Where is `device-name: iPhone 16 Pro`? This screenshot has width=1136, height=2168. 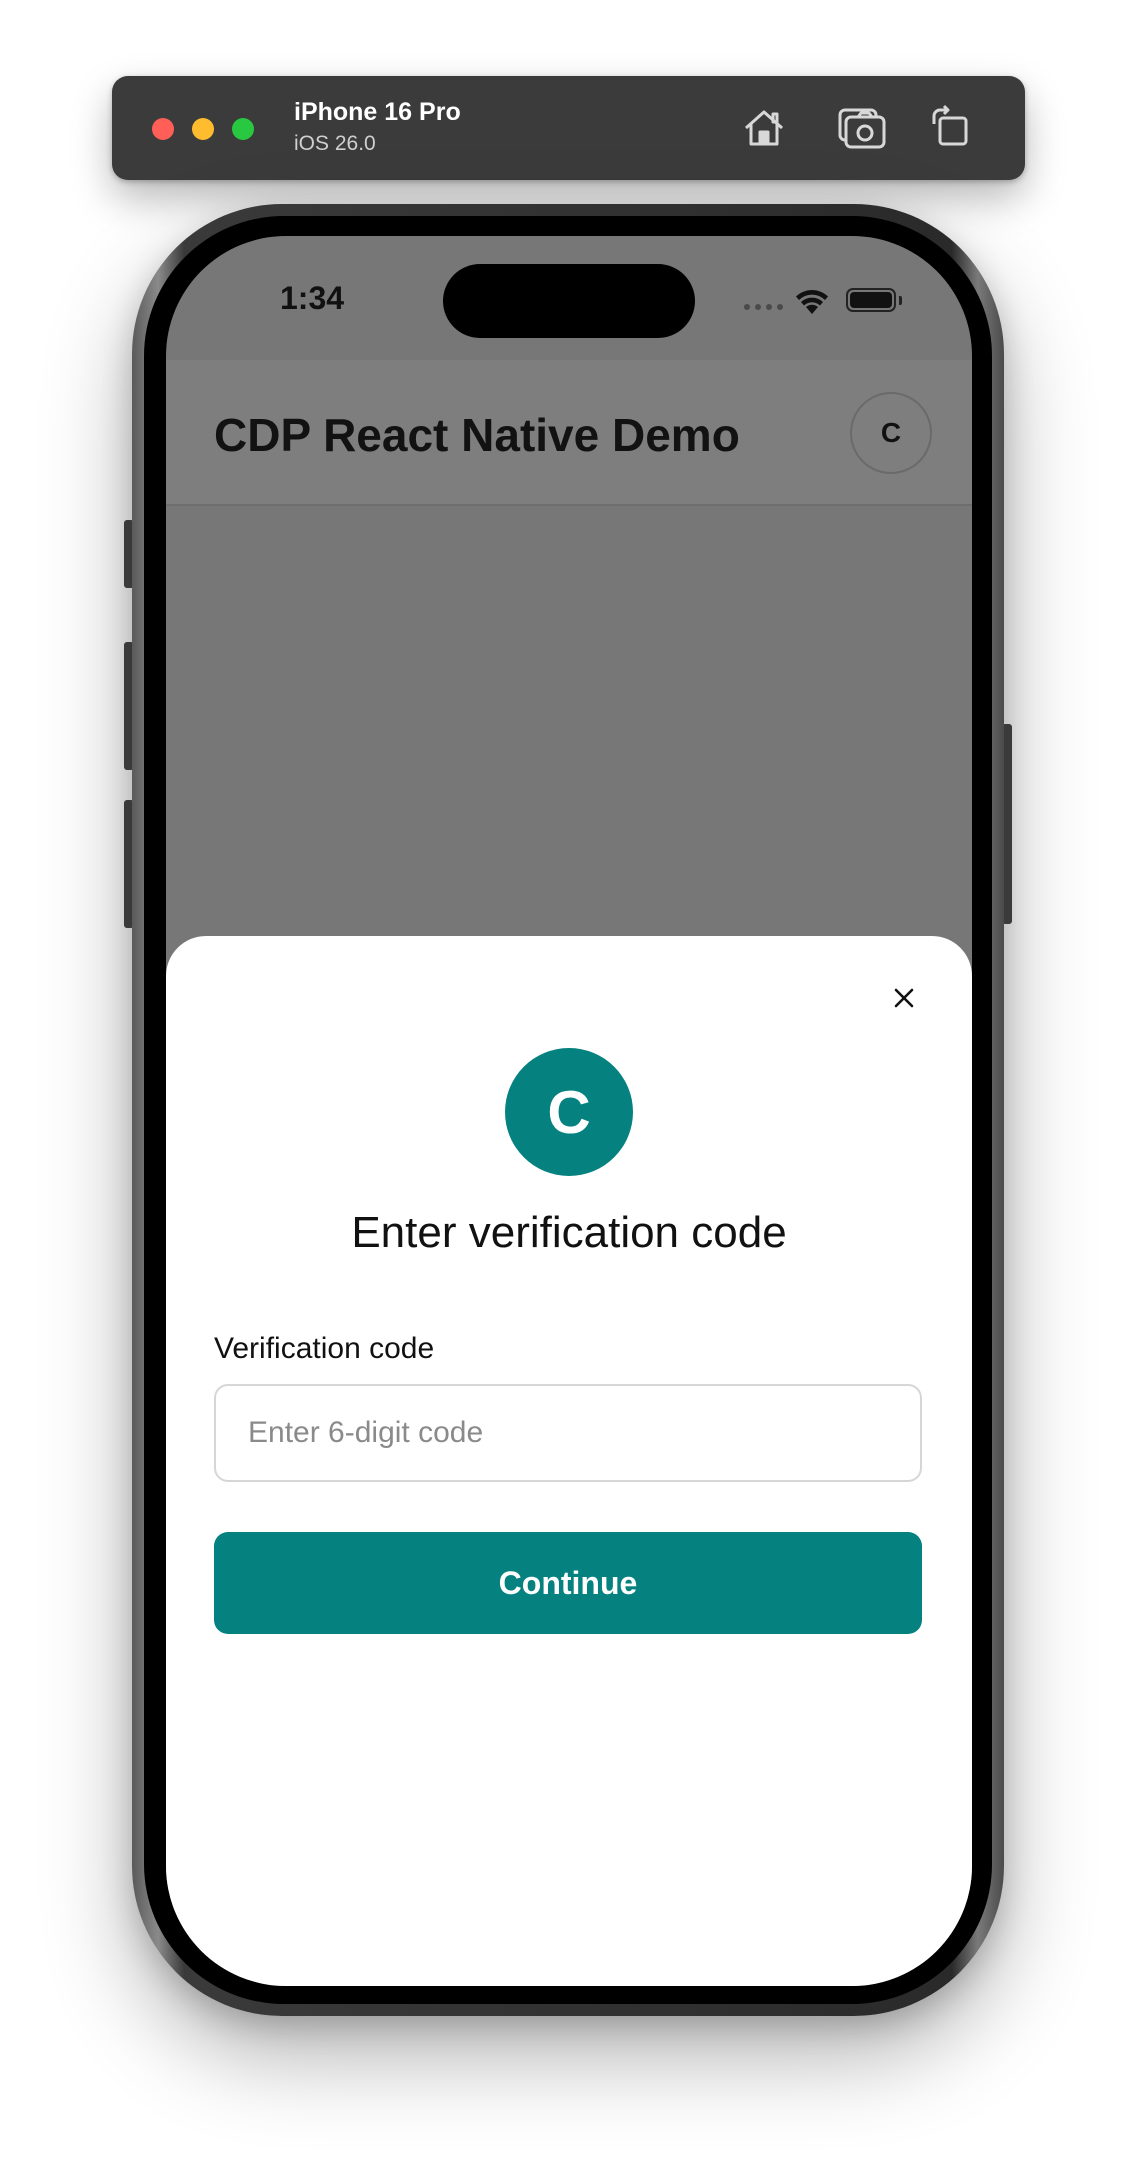
device-name: iPhone 16 Pro is located at coordinates (377, 112).